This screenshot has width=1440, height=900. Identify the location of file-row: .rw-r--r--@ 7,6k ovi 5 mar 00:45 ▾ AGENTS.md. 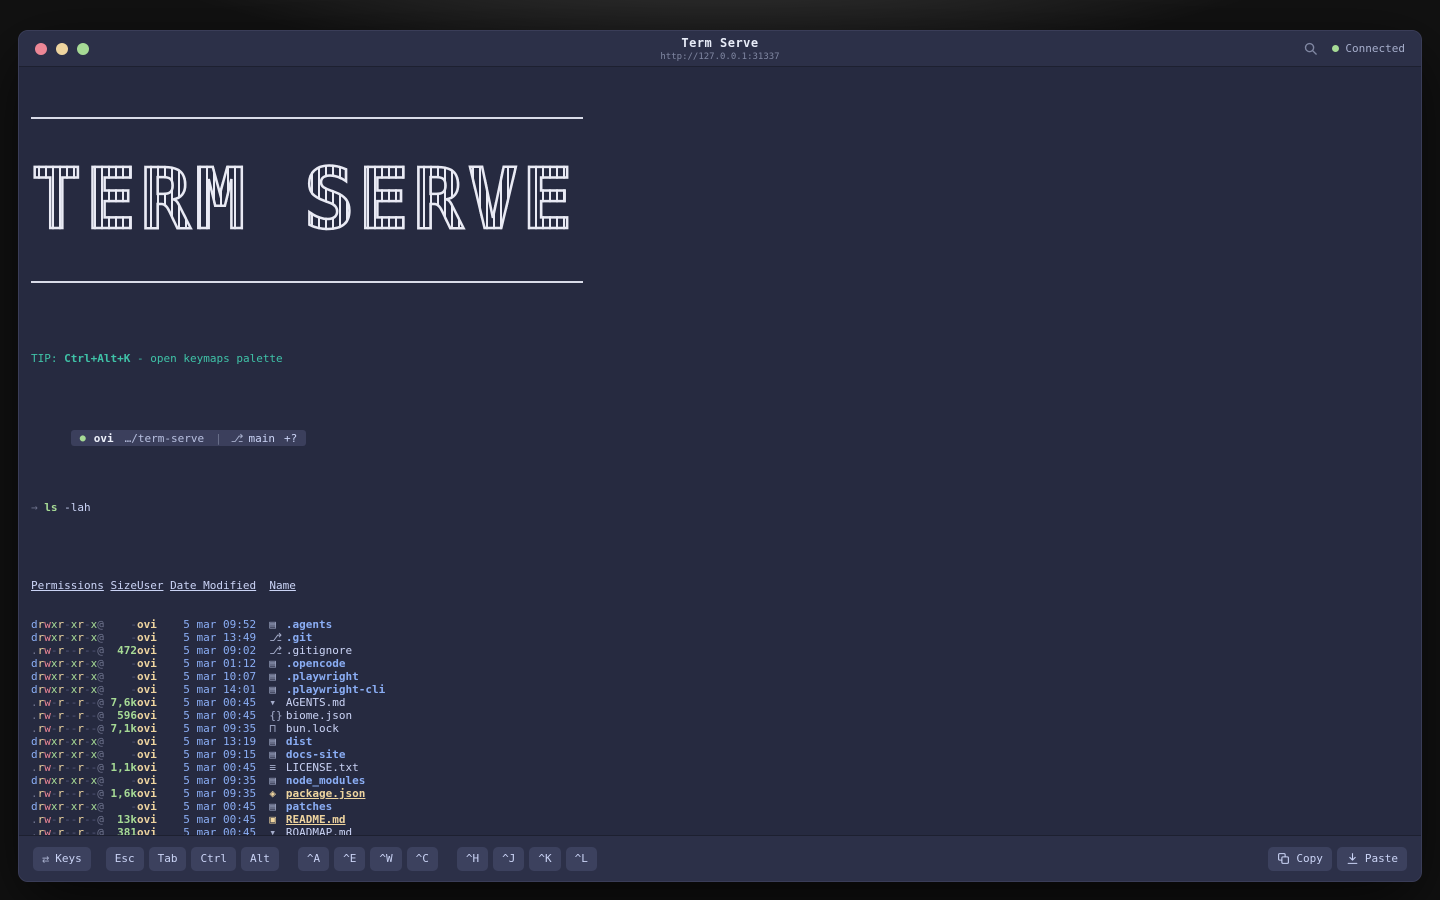
(719, 702).